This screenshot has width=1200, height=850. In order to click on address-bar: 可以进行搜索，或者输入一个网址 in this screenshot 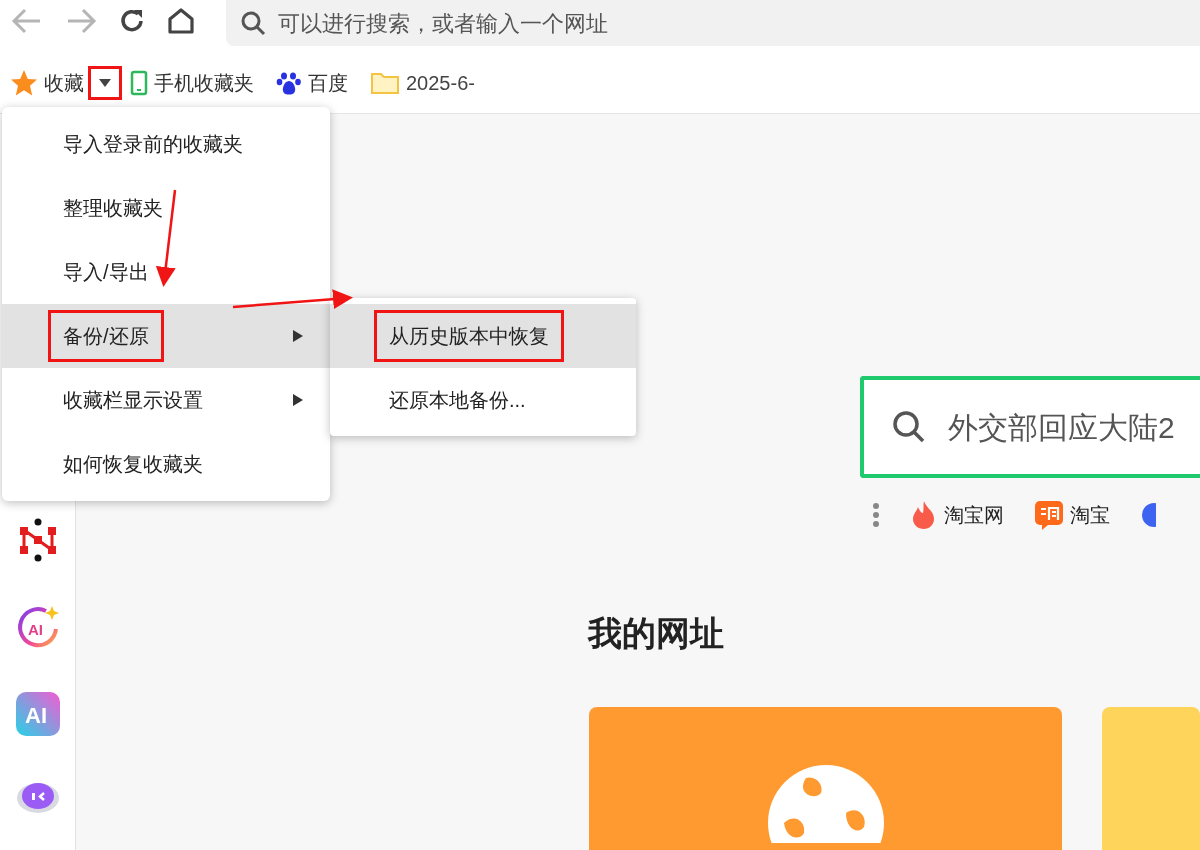, I will do `click(713, 23)`.